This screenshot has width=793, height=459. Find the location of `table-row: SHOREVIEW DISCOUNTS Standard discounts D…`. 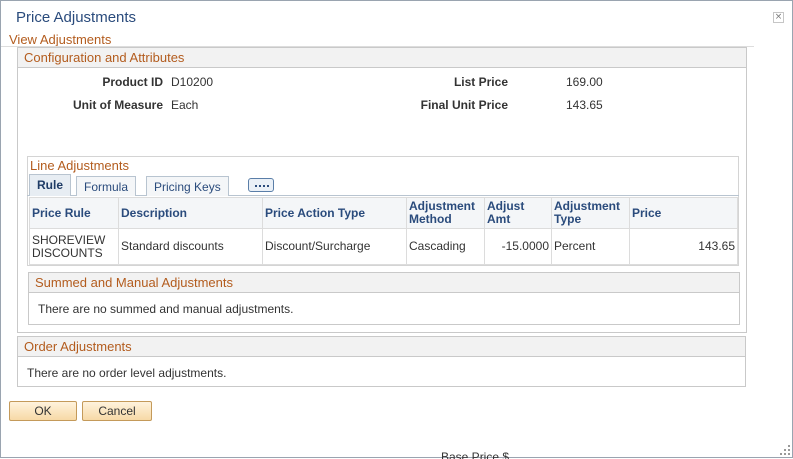

table-row: SHOREVIEW DISCOUNTS Standard discounts D… is located at coordinates (383, 246).